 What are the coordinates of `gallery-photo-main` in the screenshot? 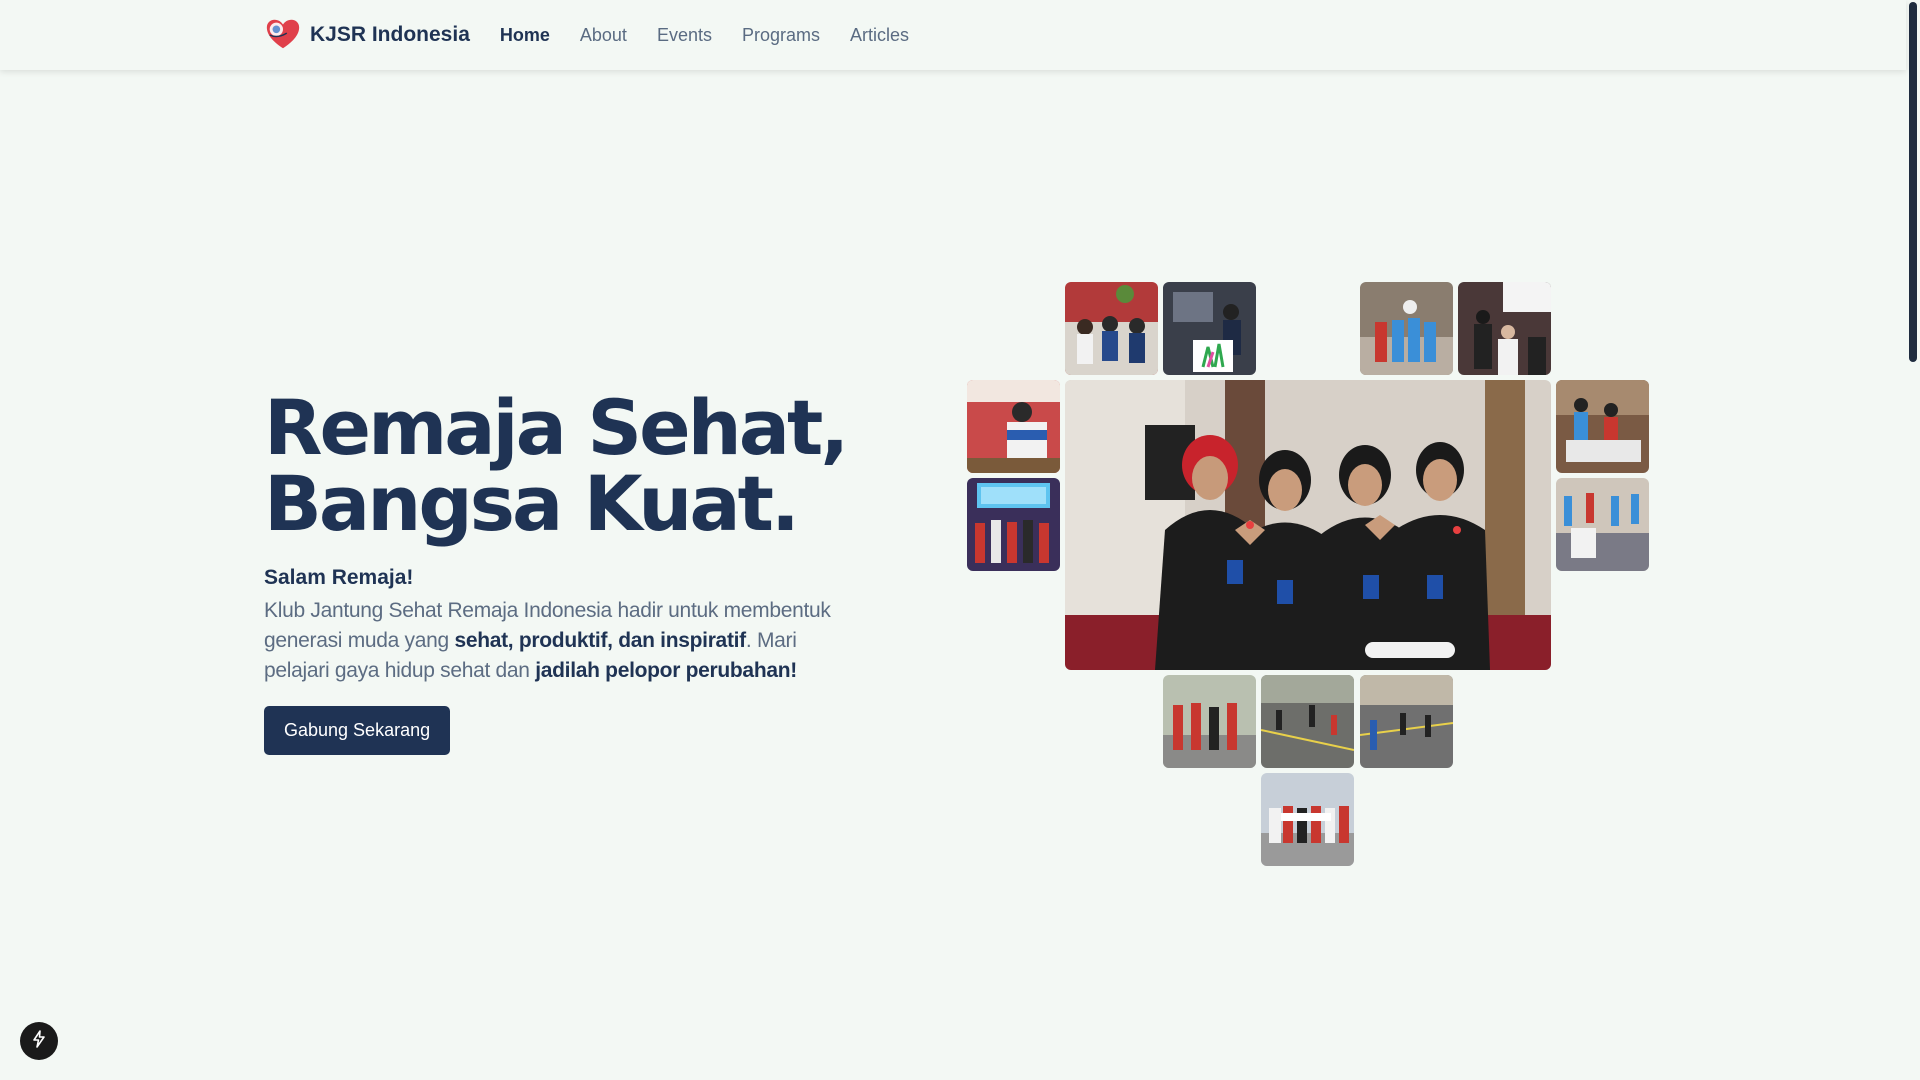 It's located at (1308, 525).